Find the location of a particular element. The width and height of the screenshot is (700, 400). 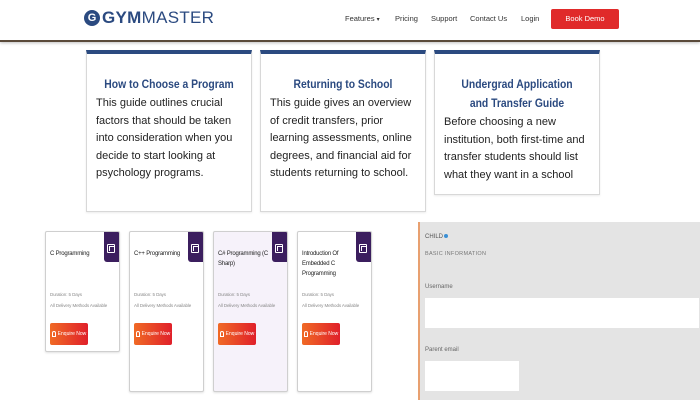

course-title: C# Programming (C Sharp) is located at coordinates (243, 259).